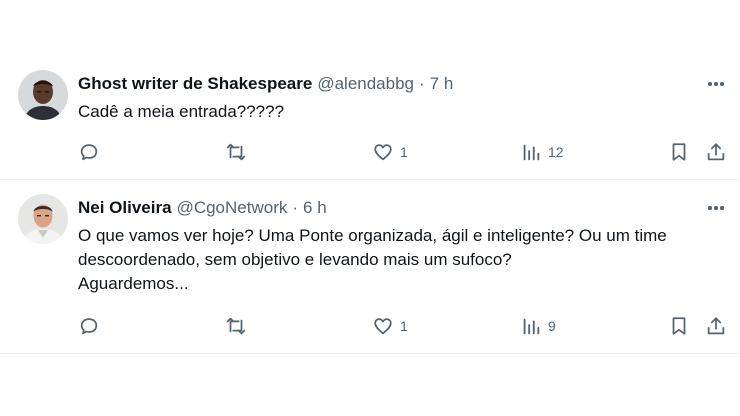 Image resolution: width=740 pixels, height=416 pixels. What do you see at coordinates (370, 326) in the screenshot?
I see `tweet-actions: 1 9` at bounding box center [370, 326].